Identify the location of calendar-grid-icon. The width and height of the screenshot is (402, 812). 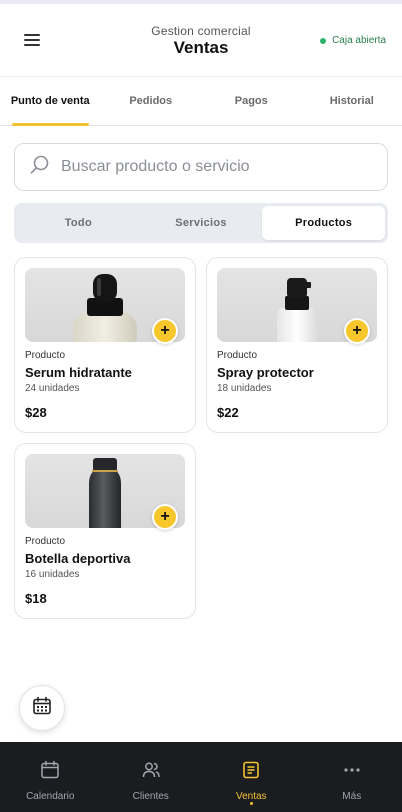
(42, 708).